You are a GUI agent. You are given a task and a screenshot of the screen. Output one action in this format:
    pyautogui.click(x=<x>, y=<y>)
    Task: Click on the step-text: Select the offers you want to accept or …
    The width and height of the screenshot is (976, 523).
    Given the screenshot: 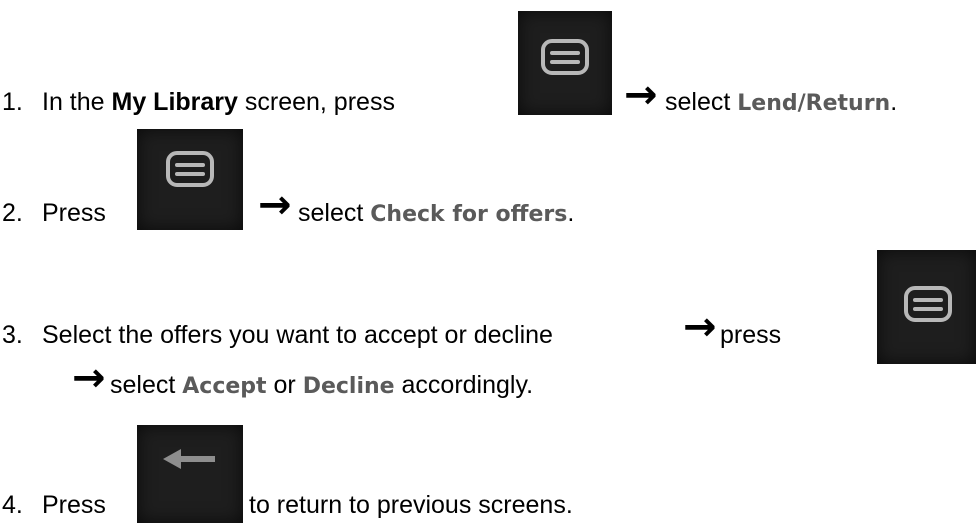 What is the action you would take?
    pyautogui.click(x=297, y=335)
    